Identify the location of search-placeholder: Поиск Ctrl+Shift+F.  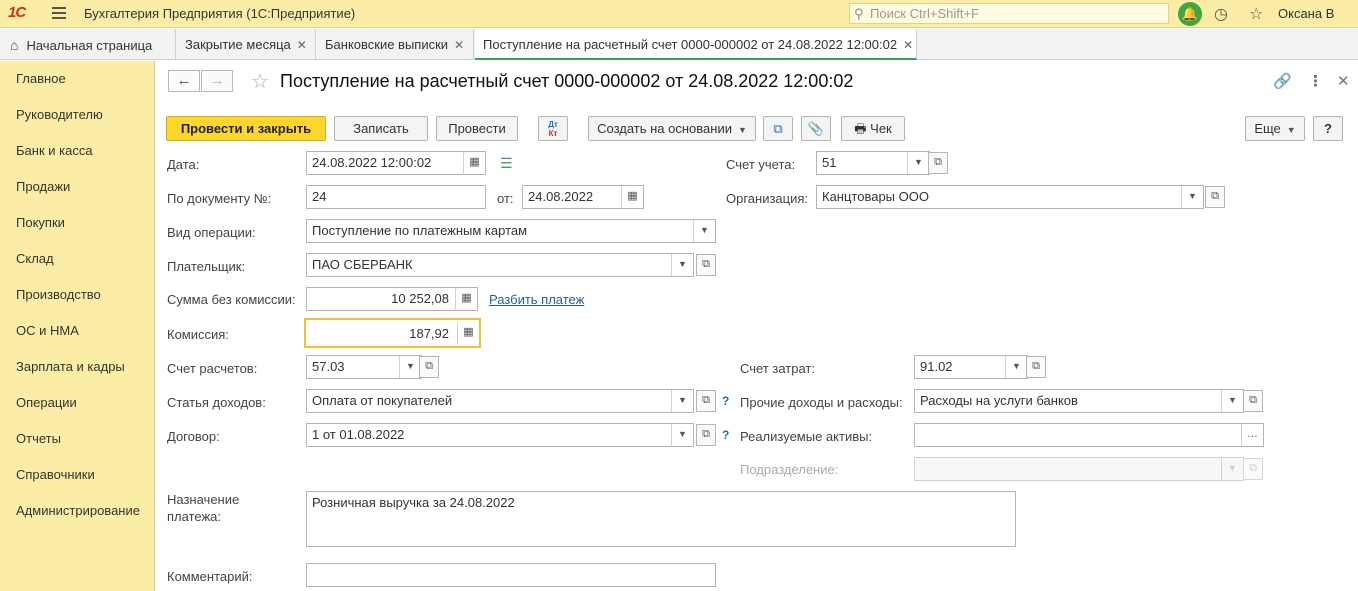
(924, 13).